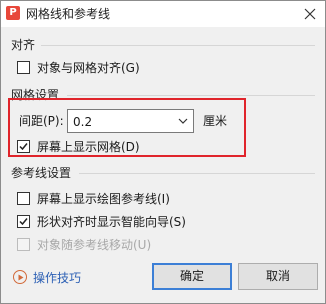  I want to click on close-button, so click(310, 14).